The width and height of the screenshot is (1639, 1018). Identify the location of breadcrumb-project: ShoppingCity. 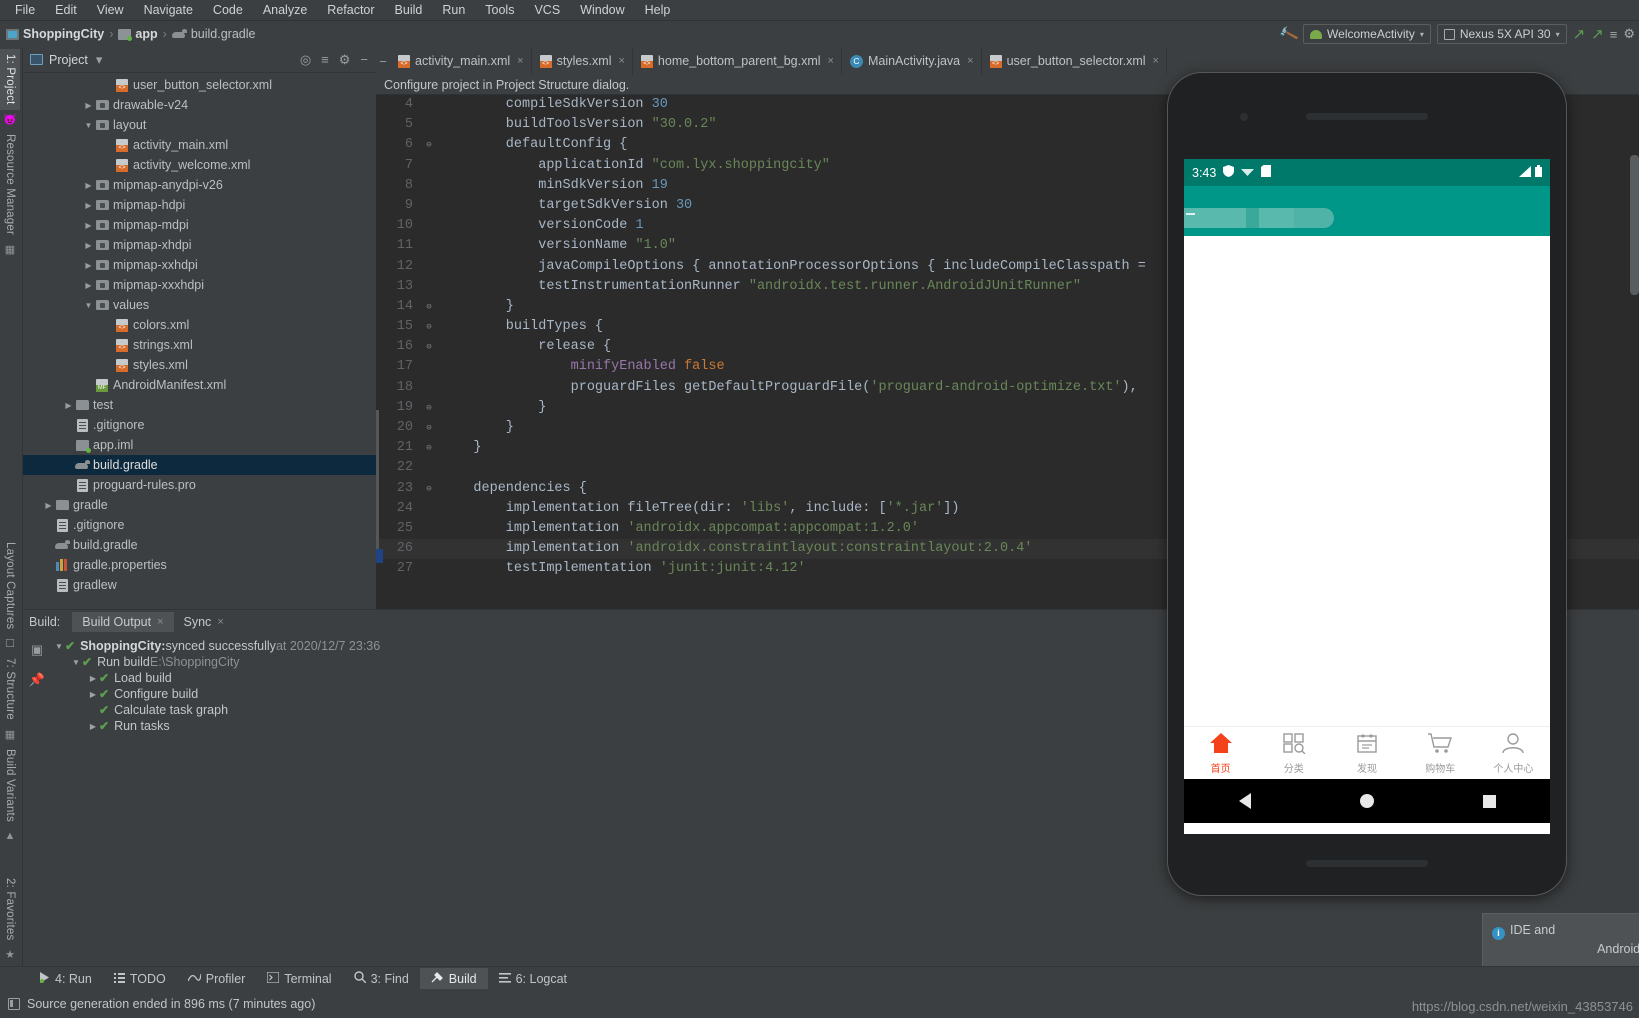
(55, 34).